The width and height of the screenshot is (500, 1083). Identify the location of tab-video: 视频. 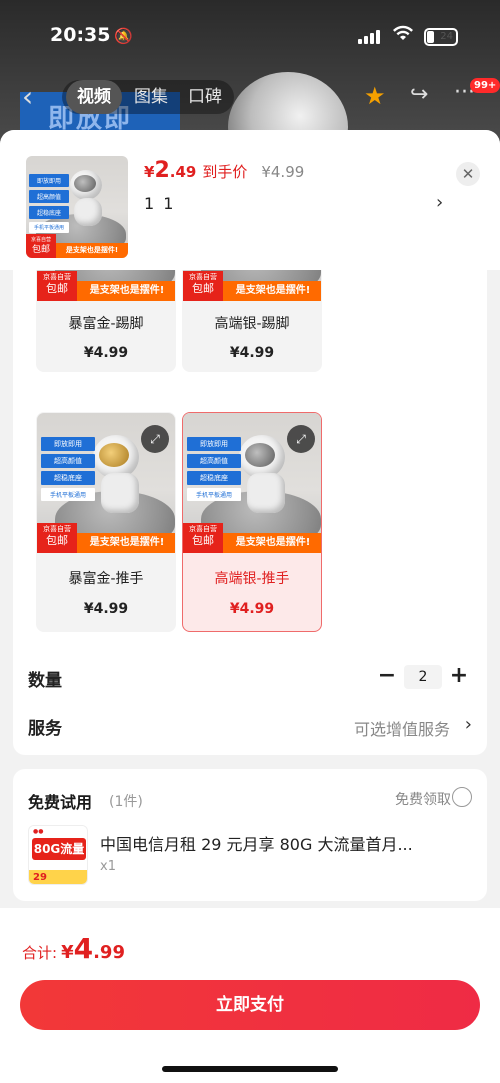
(94, 97).